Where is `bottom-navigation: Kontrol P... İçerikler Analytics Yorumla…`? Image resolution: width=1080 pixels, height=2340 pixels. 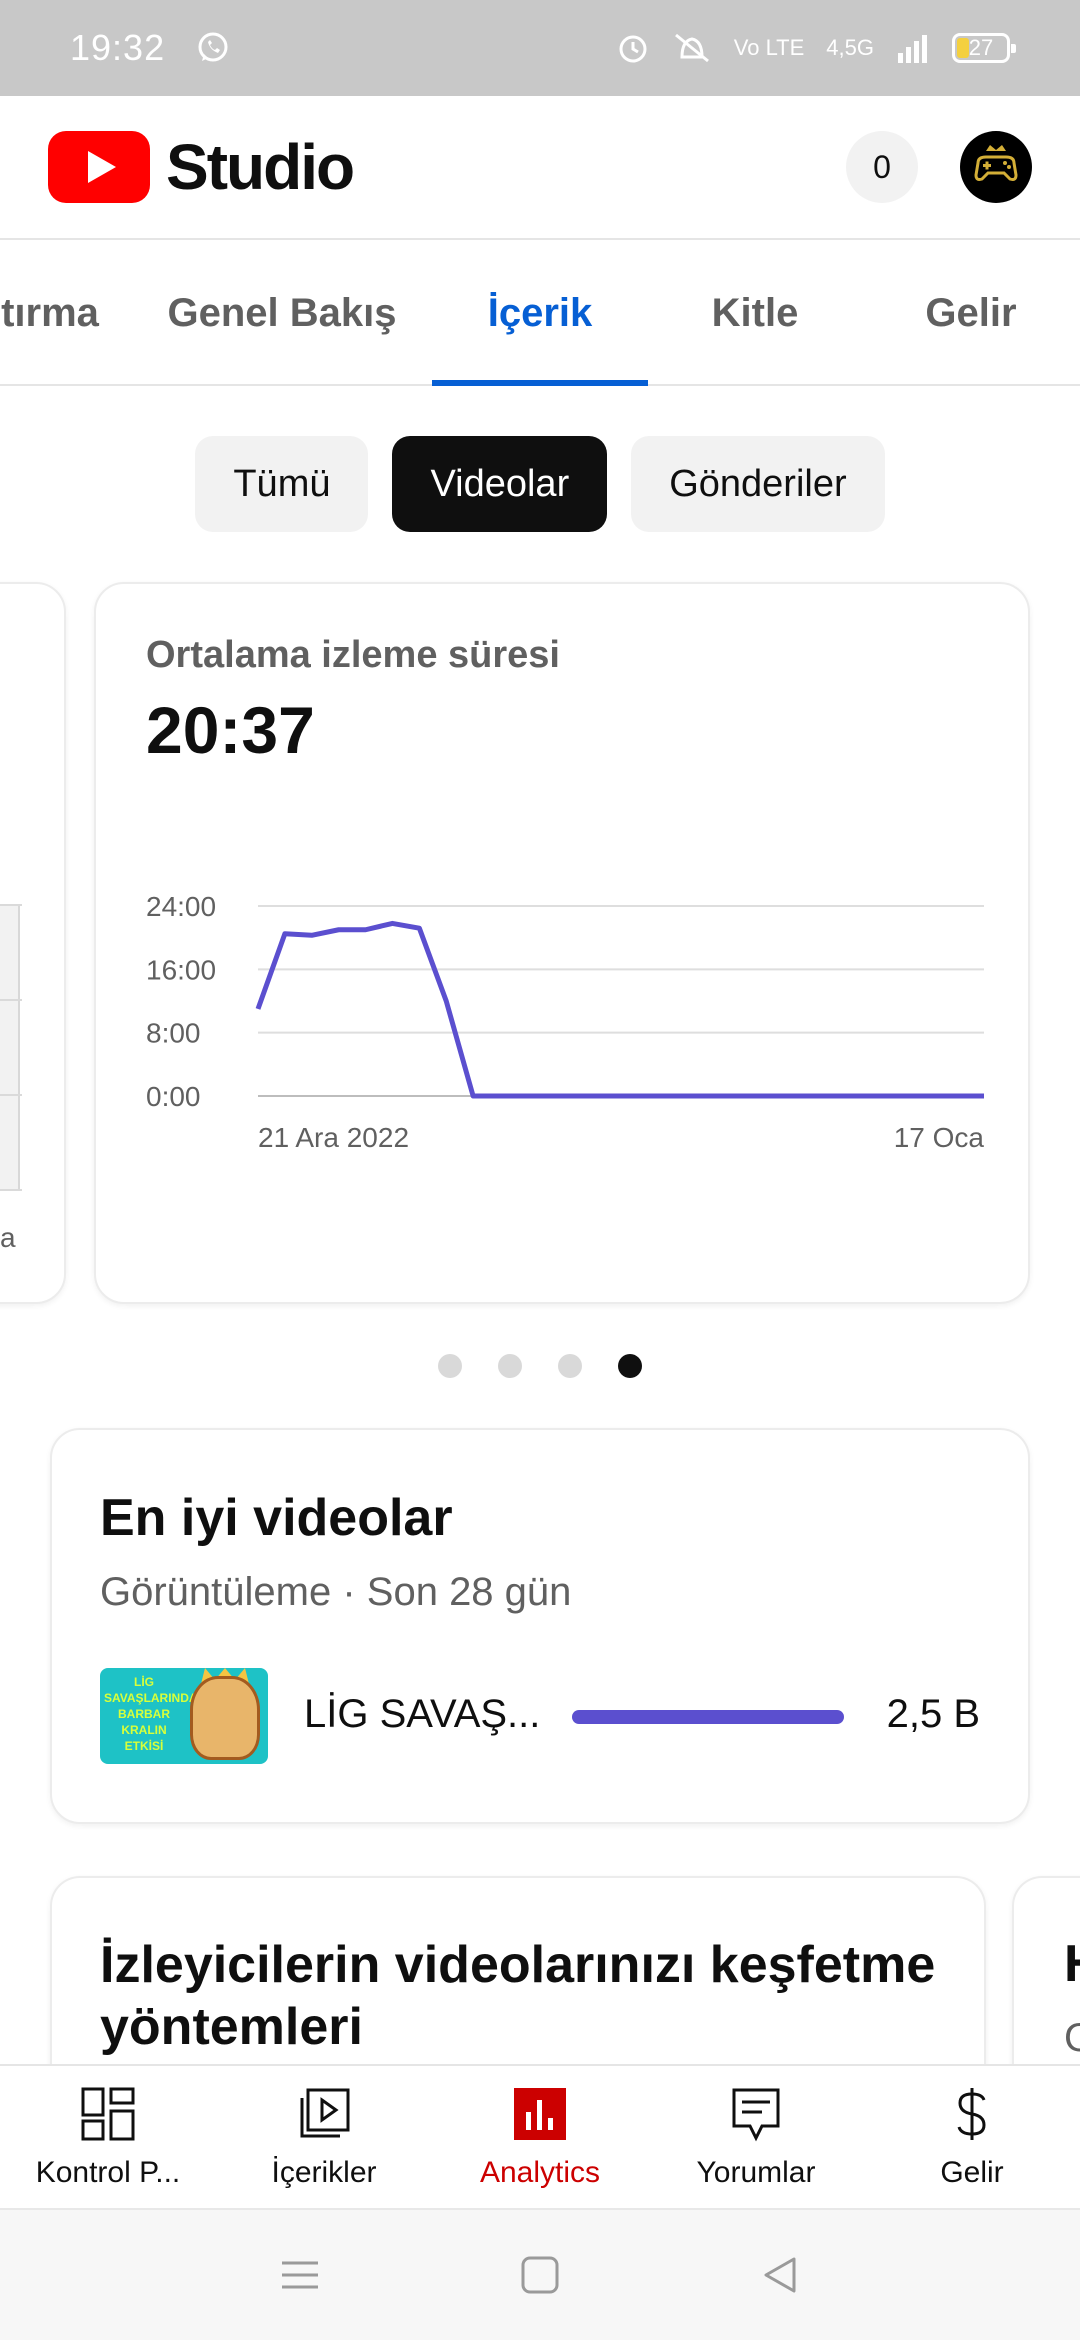
bottom-navigation: Kontrol P... İçerikler Analytics Yorumla… is located at coordinates (540, 2136).